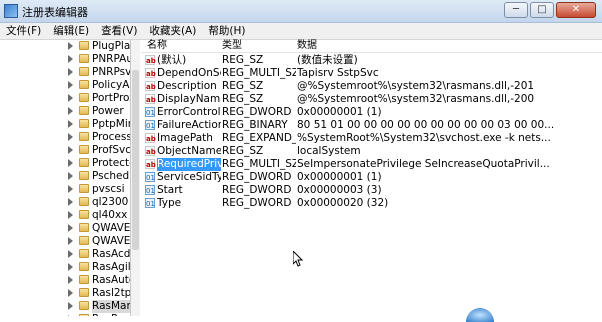 The image size is (602, 322). Describe the element at coordinates (65, 267) in the screenshot. I see `tree-item: RasAgileV` at that location.